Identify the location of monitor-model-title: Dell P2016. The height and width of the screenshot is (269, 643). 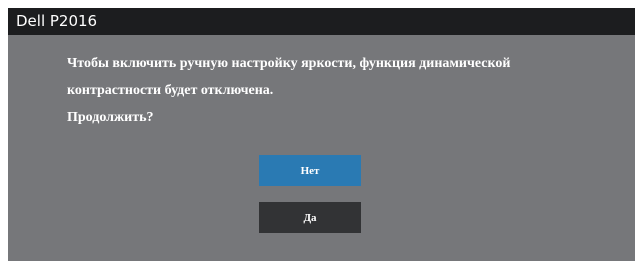
(57, 21).